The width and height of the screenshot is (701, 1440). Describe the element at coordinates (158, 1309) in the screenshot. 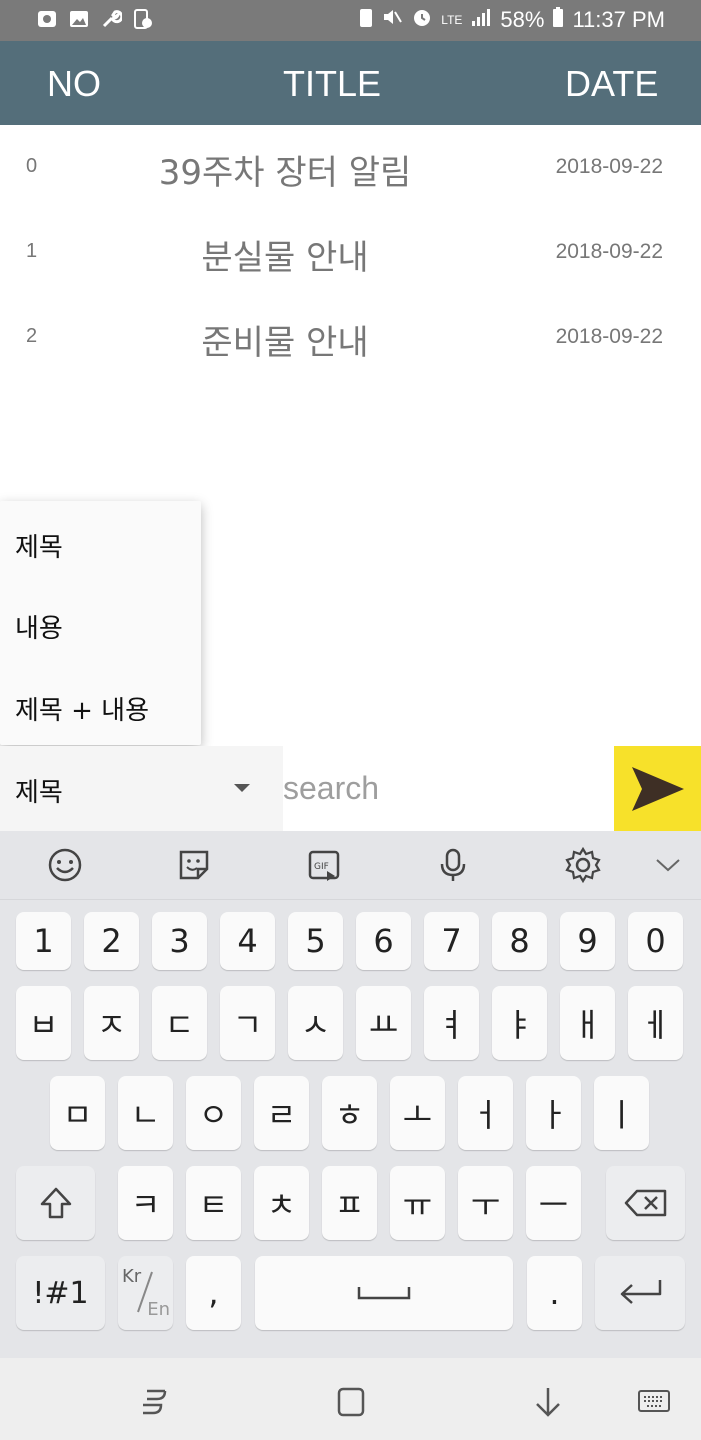

I see `lang-en-label: En` at that location.